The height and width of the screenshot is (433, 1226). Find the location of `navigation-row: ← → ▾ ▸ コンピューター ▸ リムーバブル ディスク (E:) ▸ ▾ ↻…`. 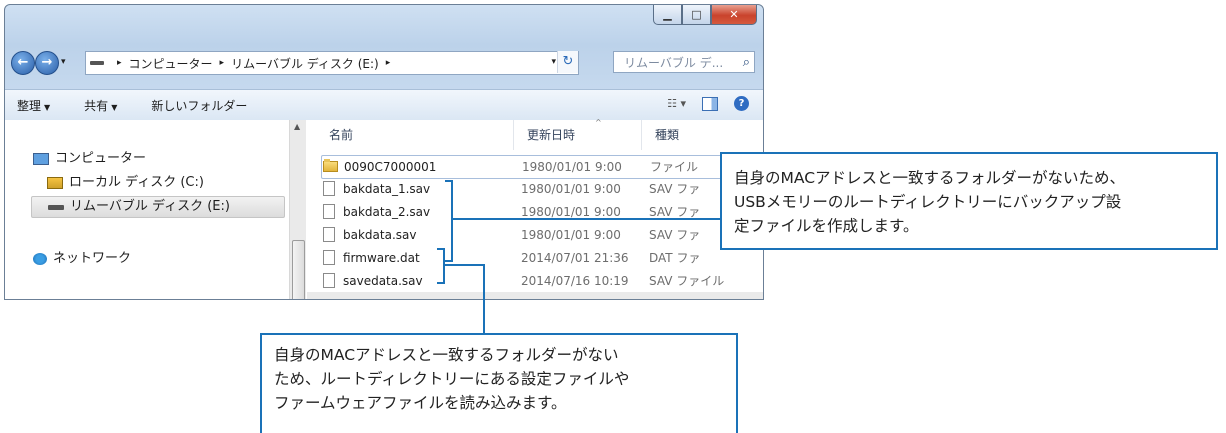

navigation-row: ← → ▾ ▸ コンピューター ▸ リムーバブル ディスク (E:) ▸ ▾ ↻… is located at coordinates (384, 63).